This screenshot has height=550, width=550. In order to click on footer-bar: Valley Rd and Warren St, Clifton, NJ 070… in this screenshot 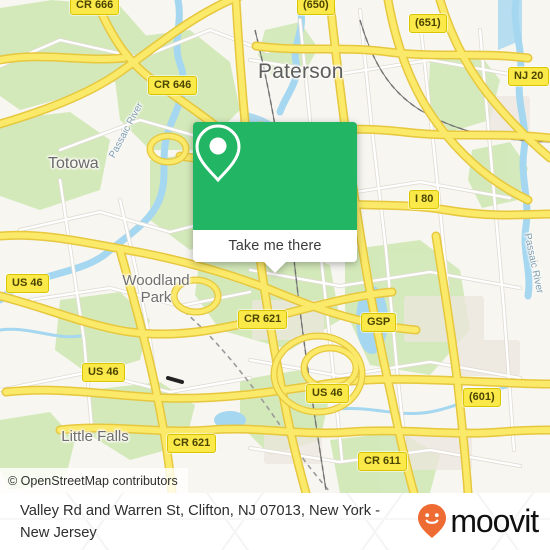, I will do `click(275, 521)`.